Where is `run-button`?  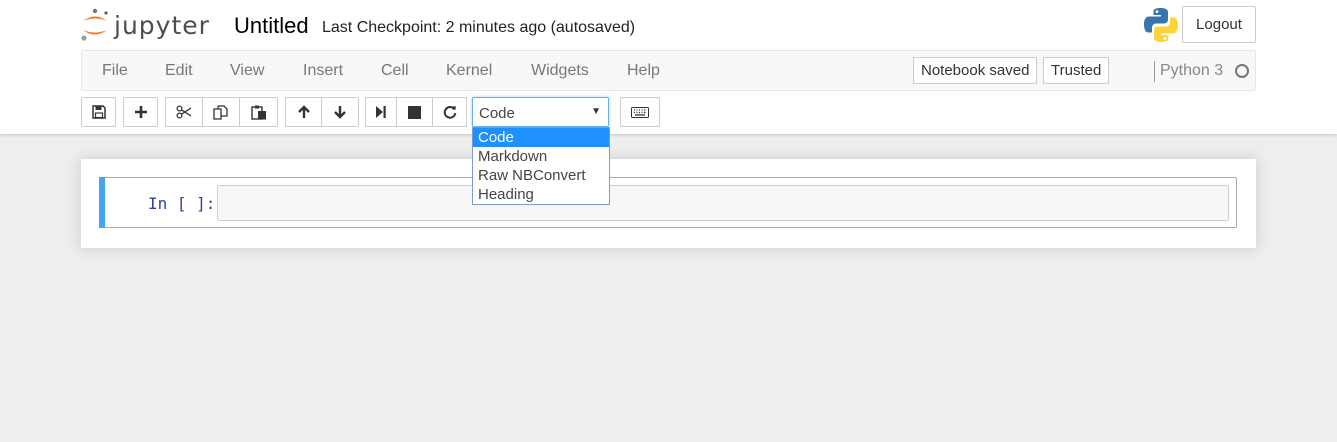
run-button is located at coordinates (381, 112).